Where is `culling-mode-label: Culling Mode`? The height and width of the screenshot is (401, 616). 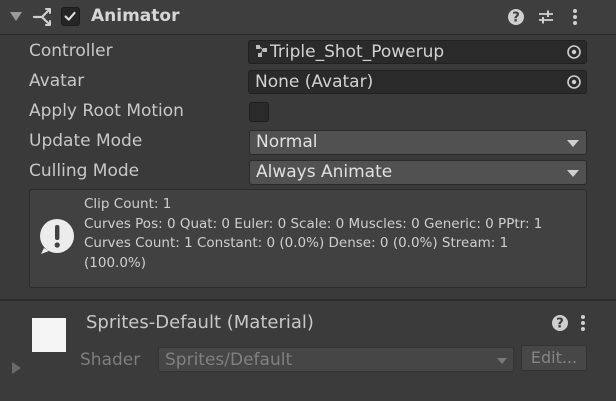
culling-mode-label: Culling Mode is located at coordinates (84, 171).